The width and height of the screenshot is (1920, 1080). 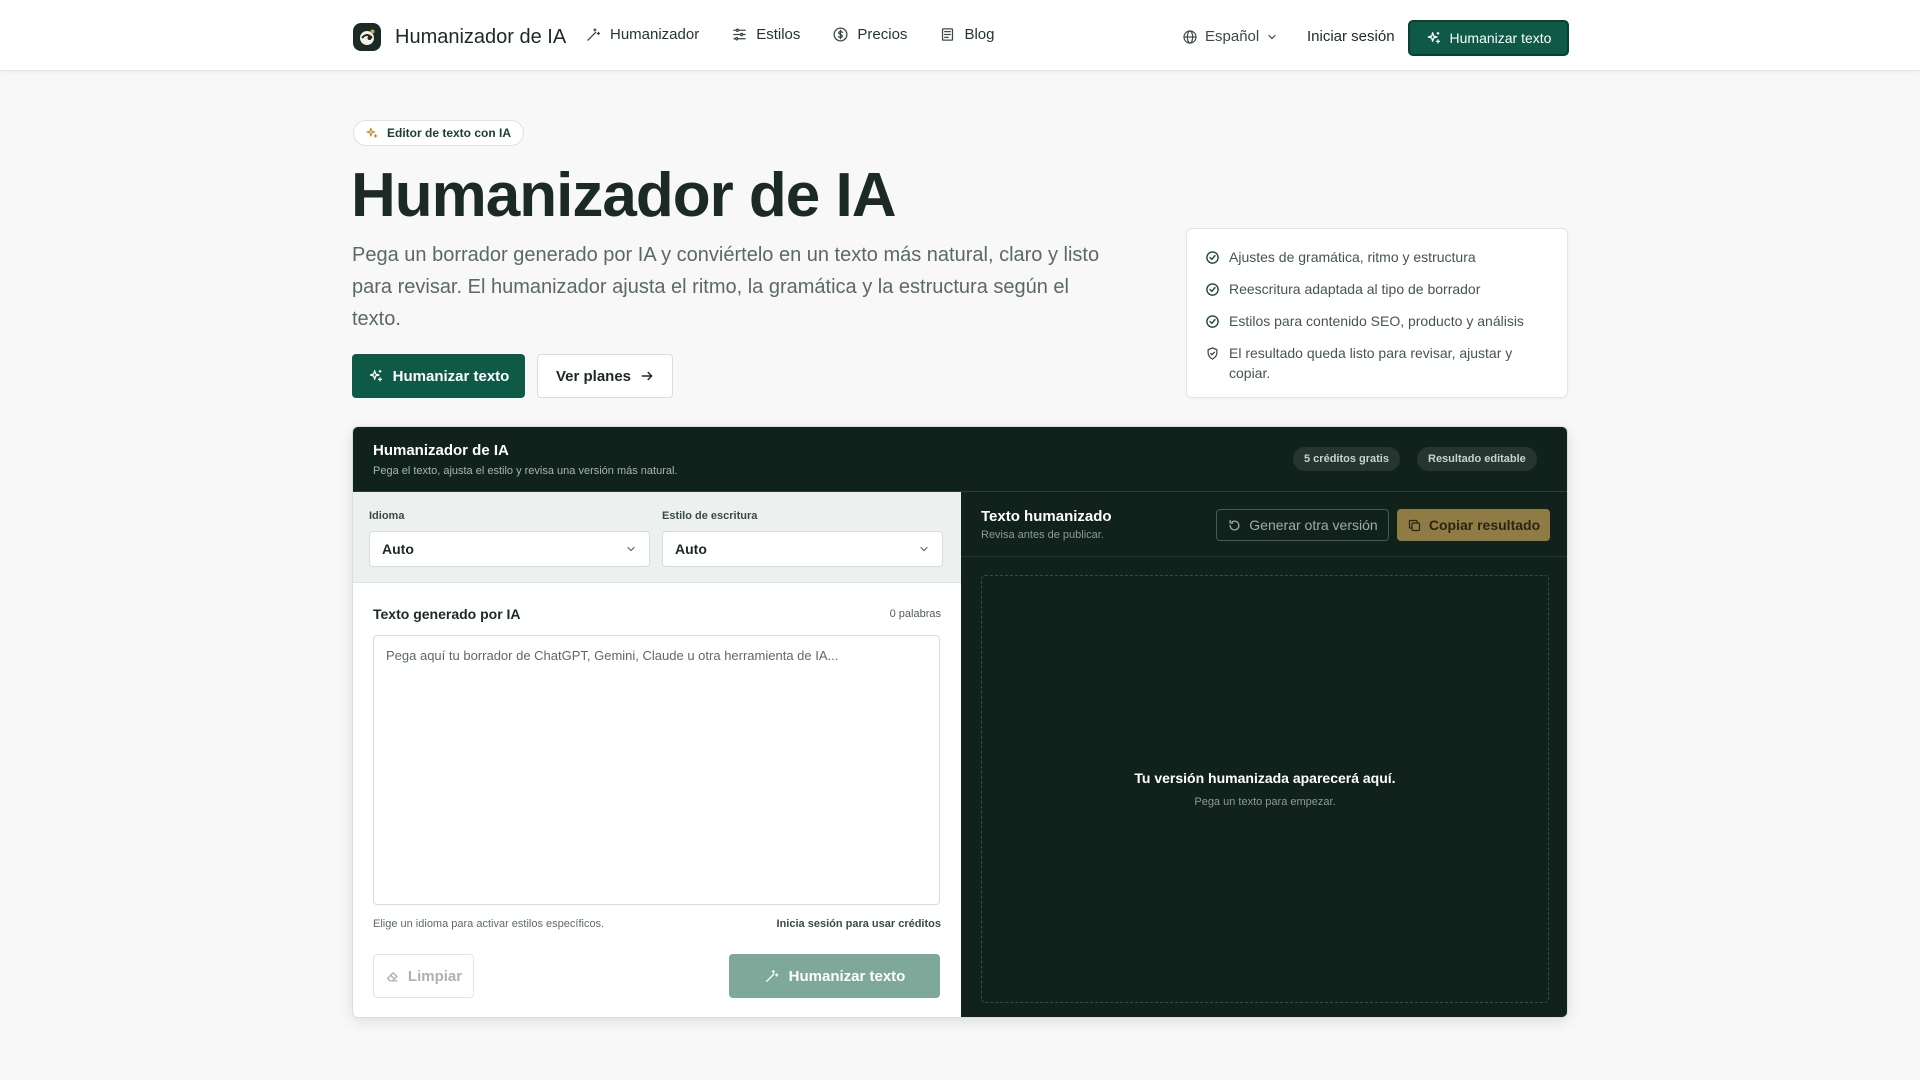 I want to click on copy-result-button: Copiar resultado, so click(x=1473, y=525).